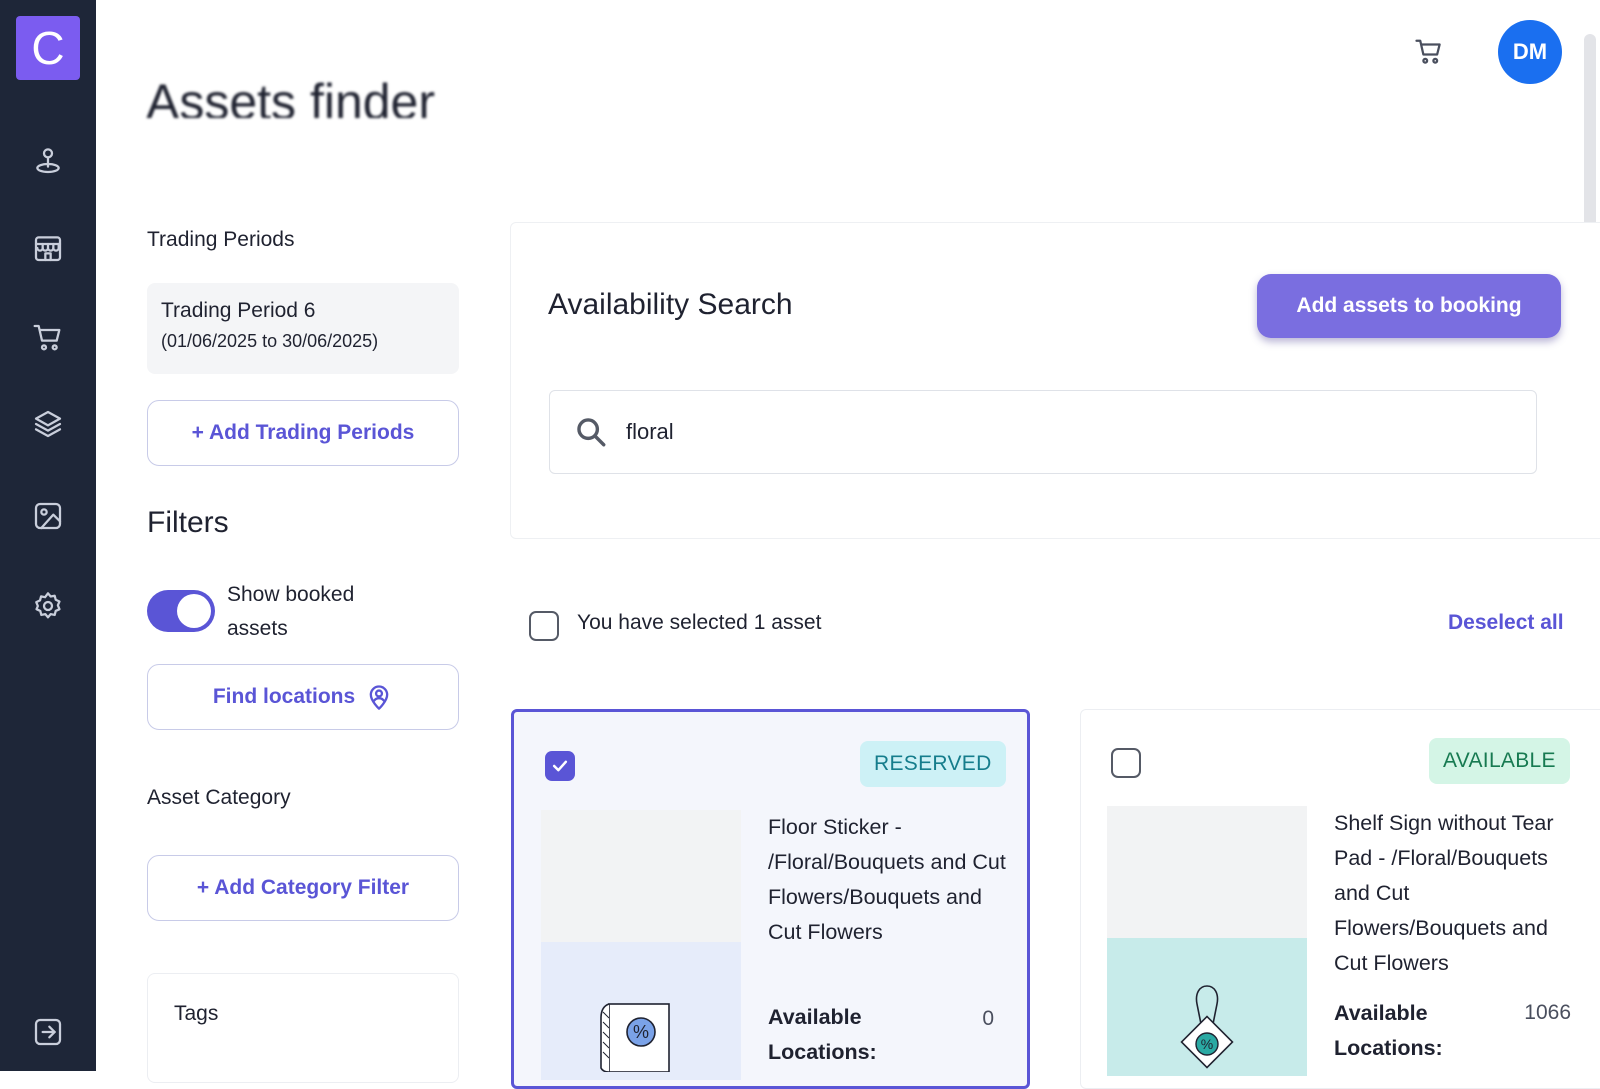 The height and width of the screenshot is (1089, 1600). What do you see at coordinates (988, 1018) in the screenshot?
I see `available-locations-count: 0` at bounding box center [988, 1018].